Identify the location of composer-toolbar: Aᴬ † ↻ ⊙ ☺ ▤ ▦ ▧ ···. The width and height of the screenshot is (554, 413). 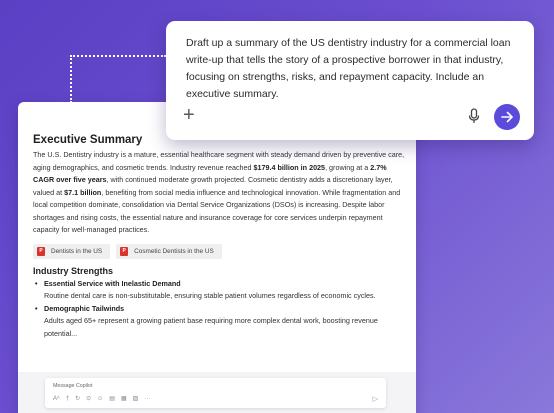
(101, 399).